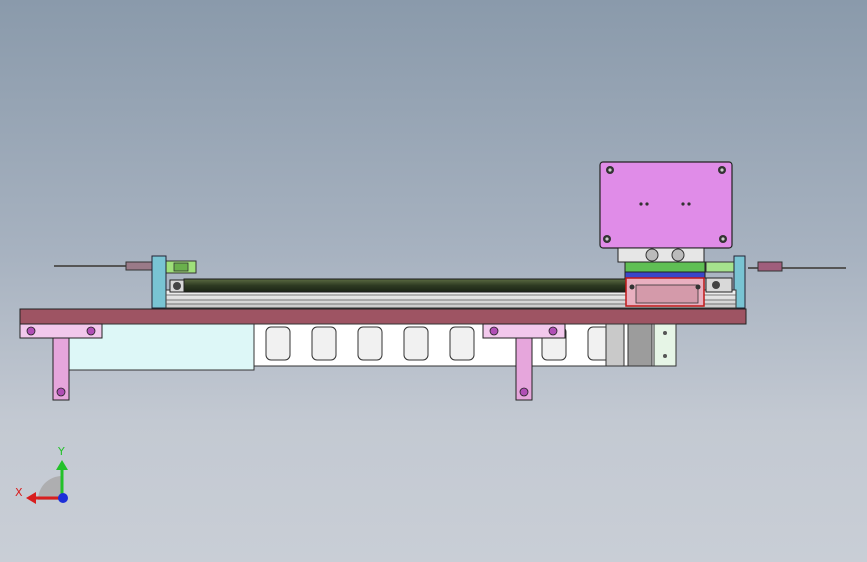  What do you see at coordinates (61, 451) in the screenshot?
I see `axis-label-y: Y` at bounding box center [61, 451].